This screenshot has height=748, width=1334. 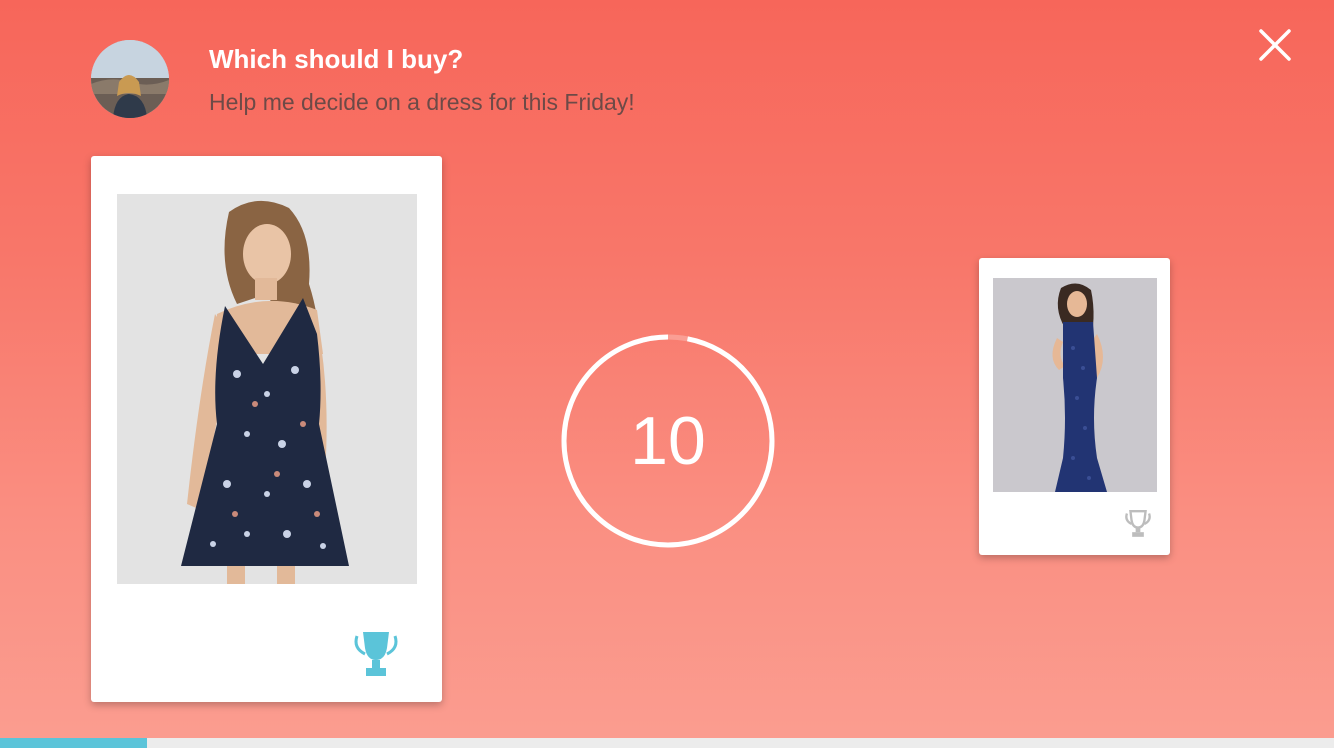 I want to click on page-title: Which should I buy?, so click(x=336, y=59).